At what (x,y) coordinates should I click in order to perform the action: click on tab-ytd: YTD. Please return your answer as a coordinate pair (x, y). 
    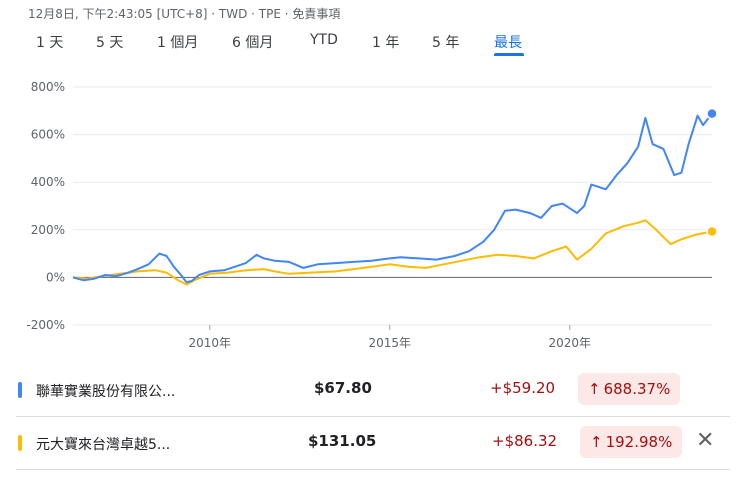
    Looking at the image, I should click on (324, 40).